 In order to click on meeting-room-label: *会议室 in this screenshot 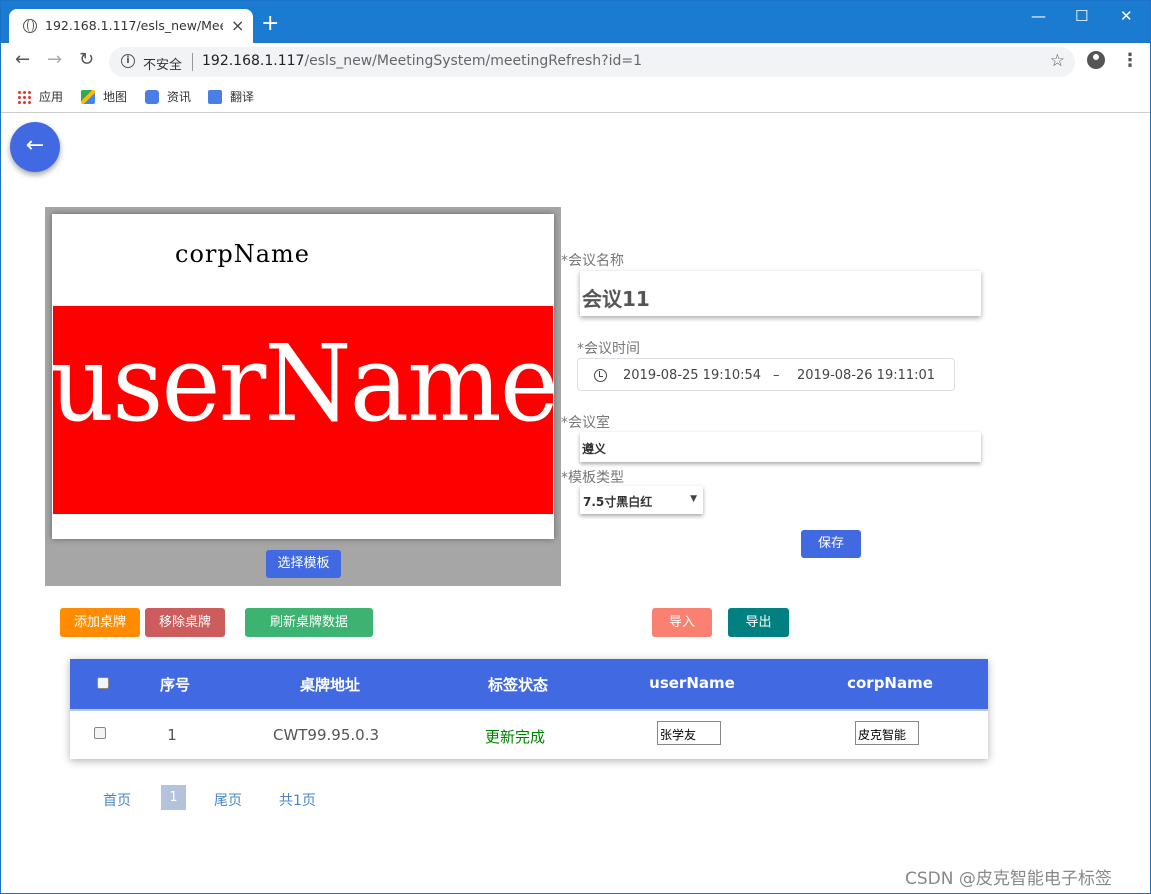, I will do `click(585, 423)`.